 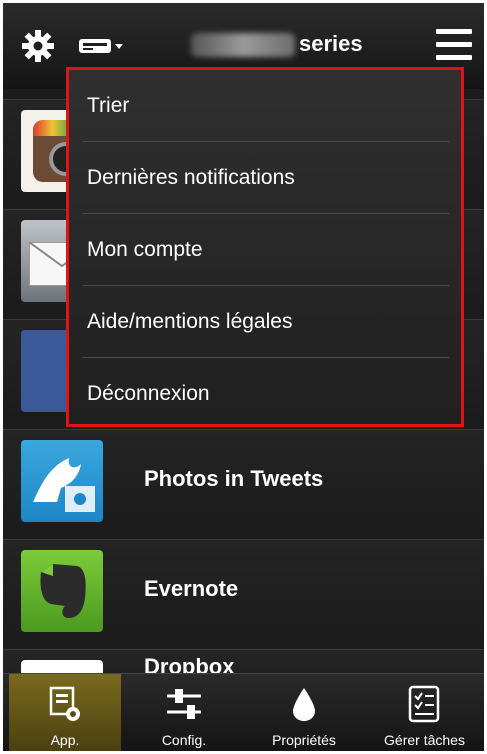 What do you see at coordinates (266, 394) in the screenshot?
I see `menu-item-logout: Déconnexion` at bounding box center [266, 394].